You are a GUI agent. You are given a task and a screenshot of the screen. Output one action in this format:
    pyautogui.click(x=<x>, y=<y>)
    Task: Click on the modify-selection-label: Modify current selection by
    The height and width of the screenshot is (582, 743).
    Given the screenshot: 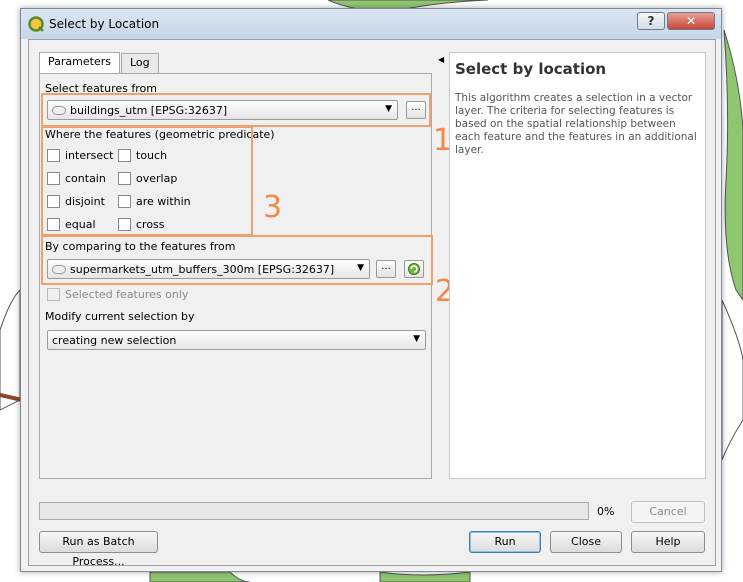 What is the action you would take?
    pyautogui.click(x=120, y=316)
    